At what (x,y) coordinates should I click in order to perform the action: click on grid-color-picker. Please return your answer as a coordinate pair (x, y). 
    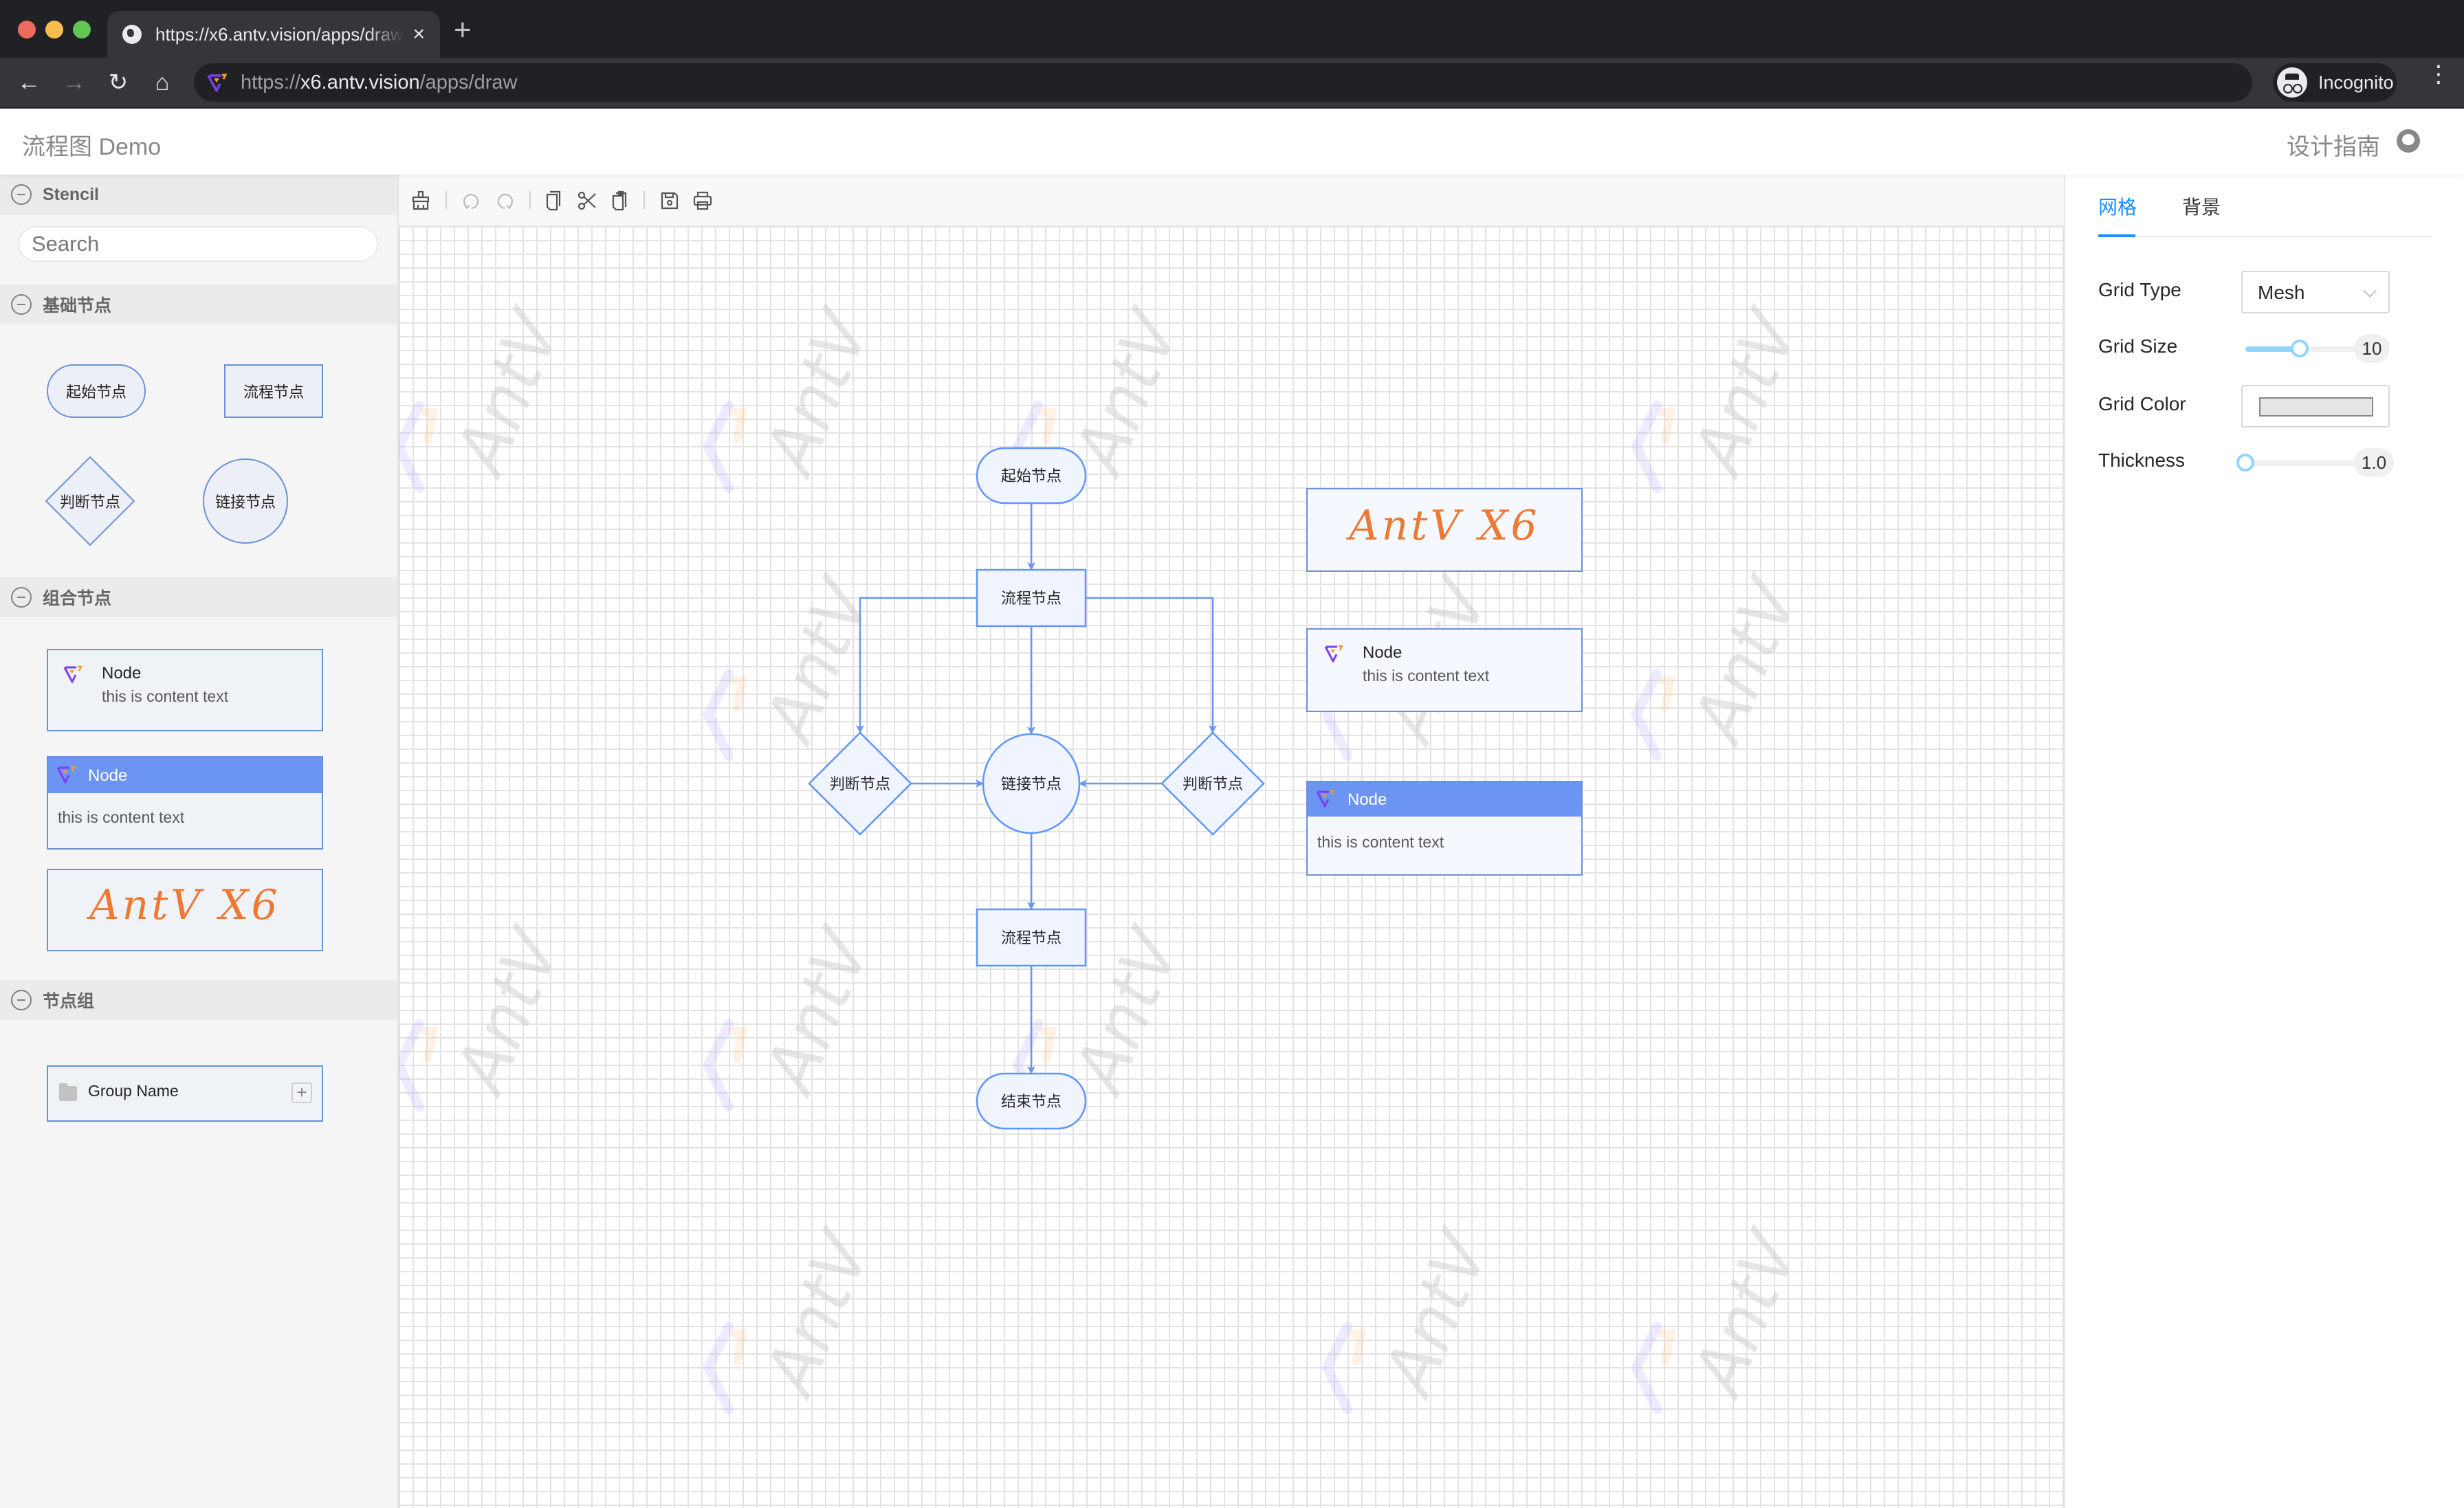
    Looking at the image, I should click on (2315, 406).